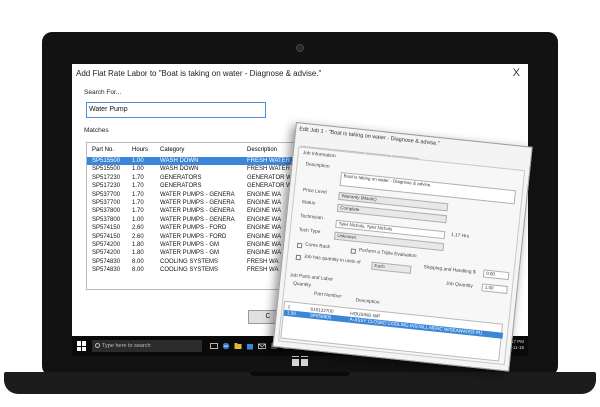  I want to click on cell-category: WATER PUMPS - GM, so click(189, 253).